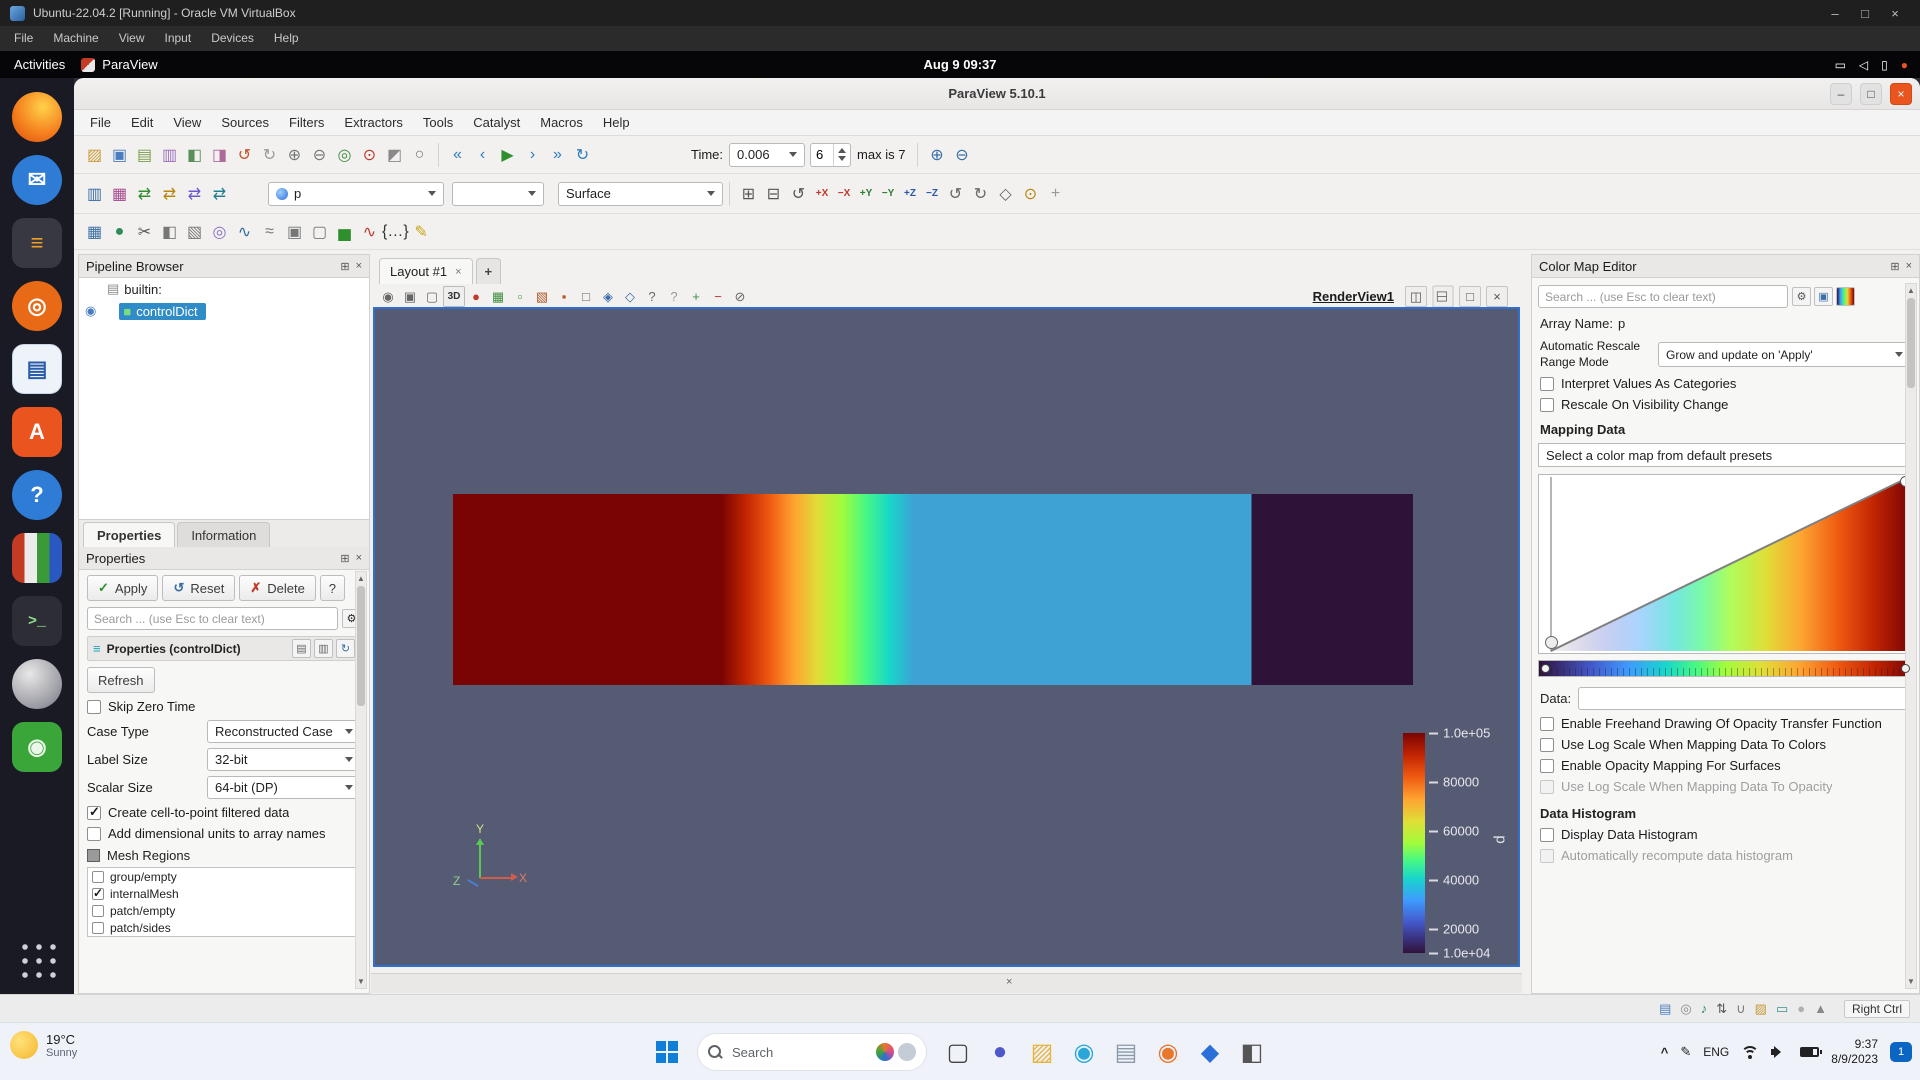  I want to click on contour-filter-icon: ◎, so click(219, 231).